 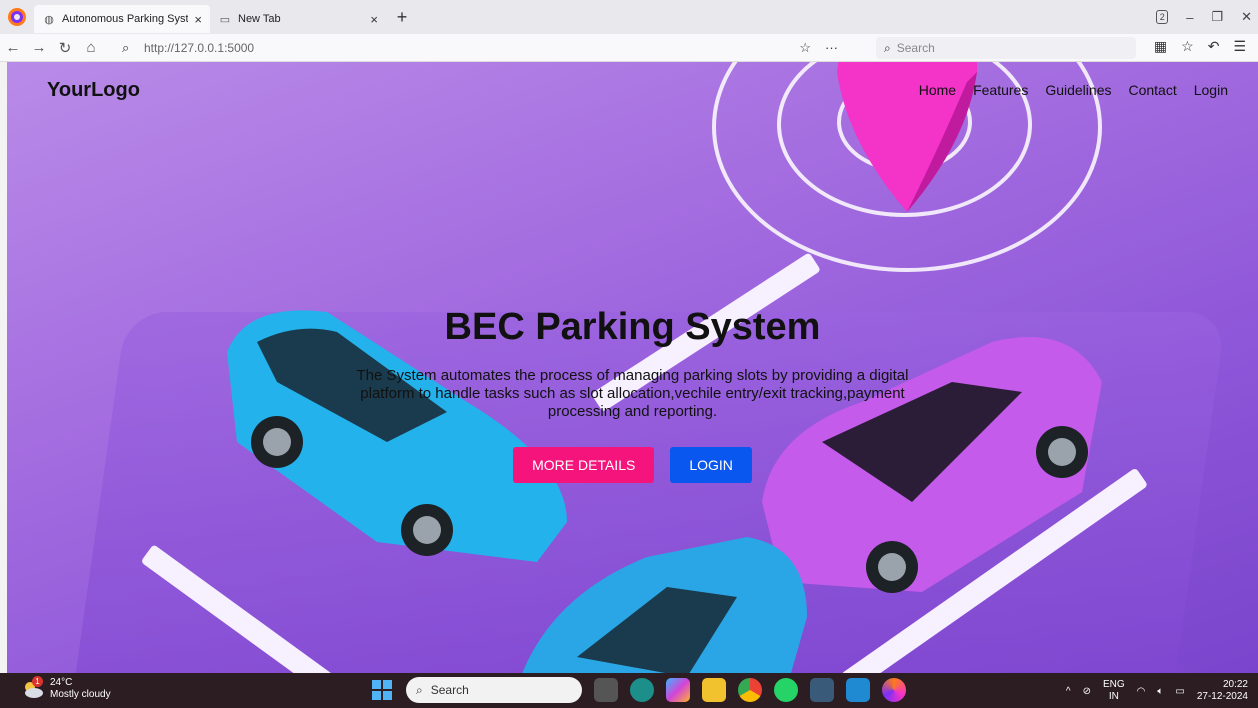 What do you see at coordinates (786, 690) in the screenshot?
I see `whatsapp-icon` at bounding box center [786, 690].